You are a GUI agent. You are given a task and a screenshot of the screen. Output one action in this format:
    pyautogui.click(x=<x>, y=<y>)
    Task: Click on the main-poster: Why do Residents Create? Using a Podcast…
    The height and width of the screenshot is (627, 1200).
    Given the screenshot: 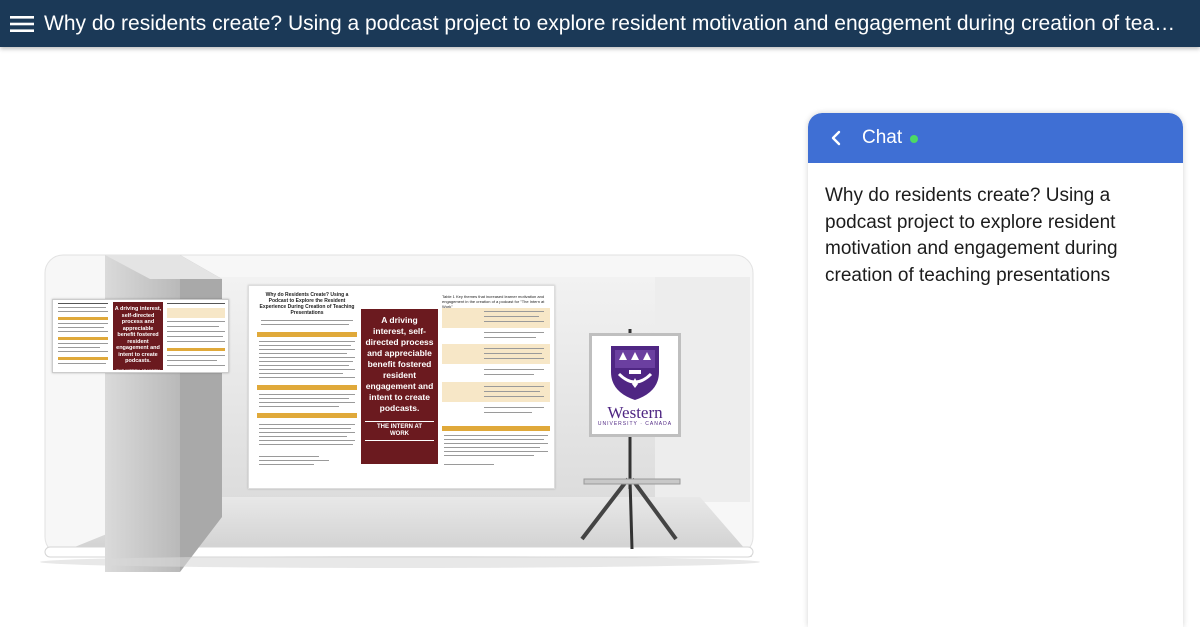 What is the action you would take?
    pyautogui.click(x=401, y=387)
    